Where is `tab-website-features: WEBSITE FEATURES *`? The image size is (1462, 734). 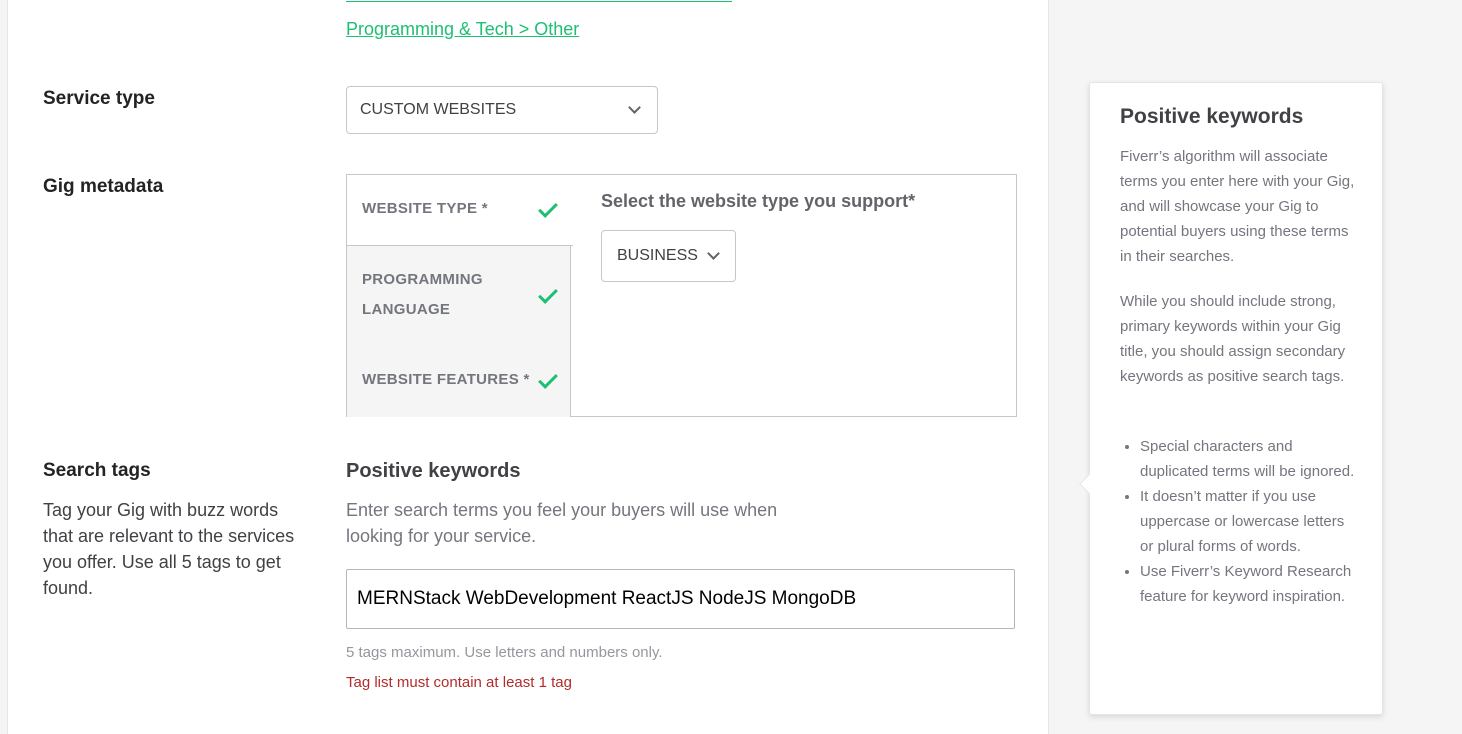 tab-website-features: WEBSITE FEATURES * is located at coordinates (446, 380).